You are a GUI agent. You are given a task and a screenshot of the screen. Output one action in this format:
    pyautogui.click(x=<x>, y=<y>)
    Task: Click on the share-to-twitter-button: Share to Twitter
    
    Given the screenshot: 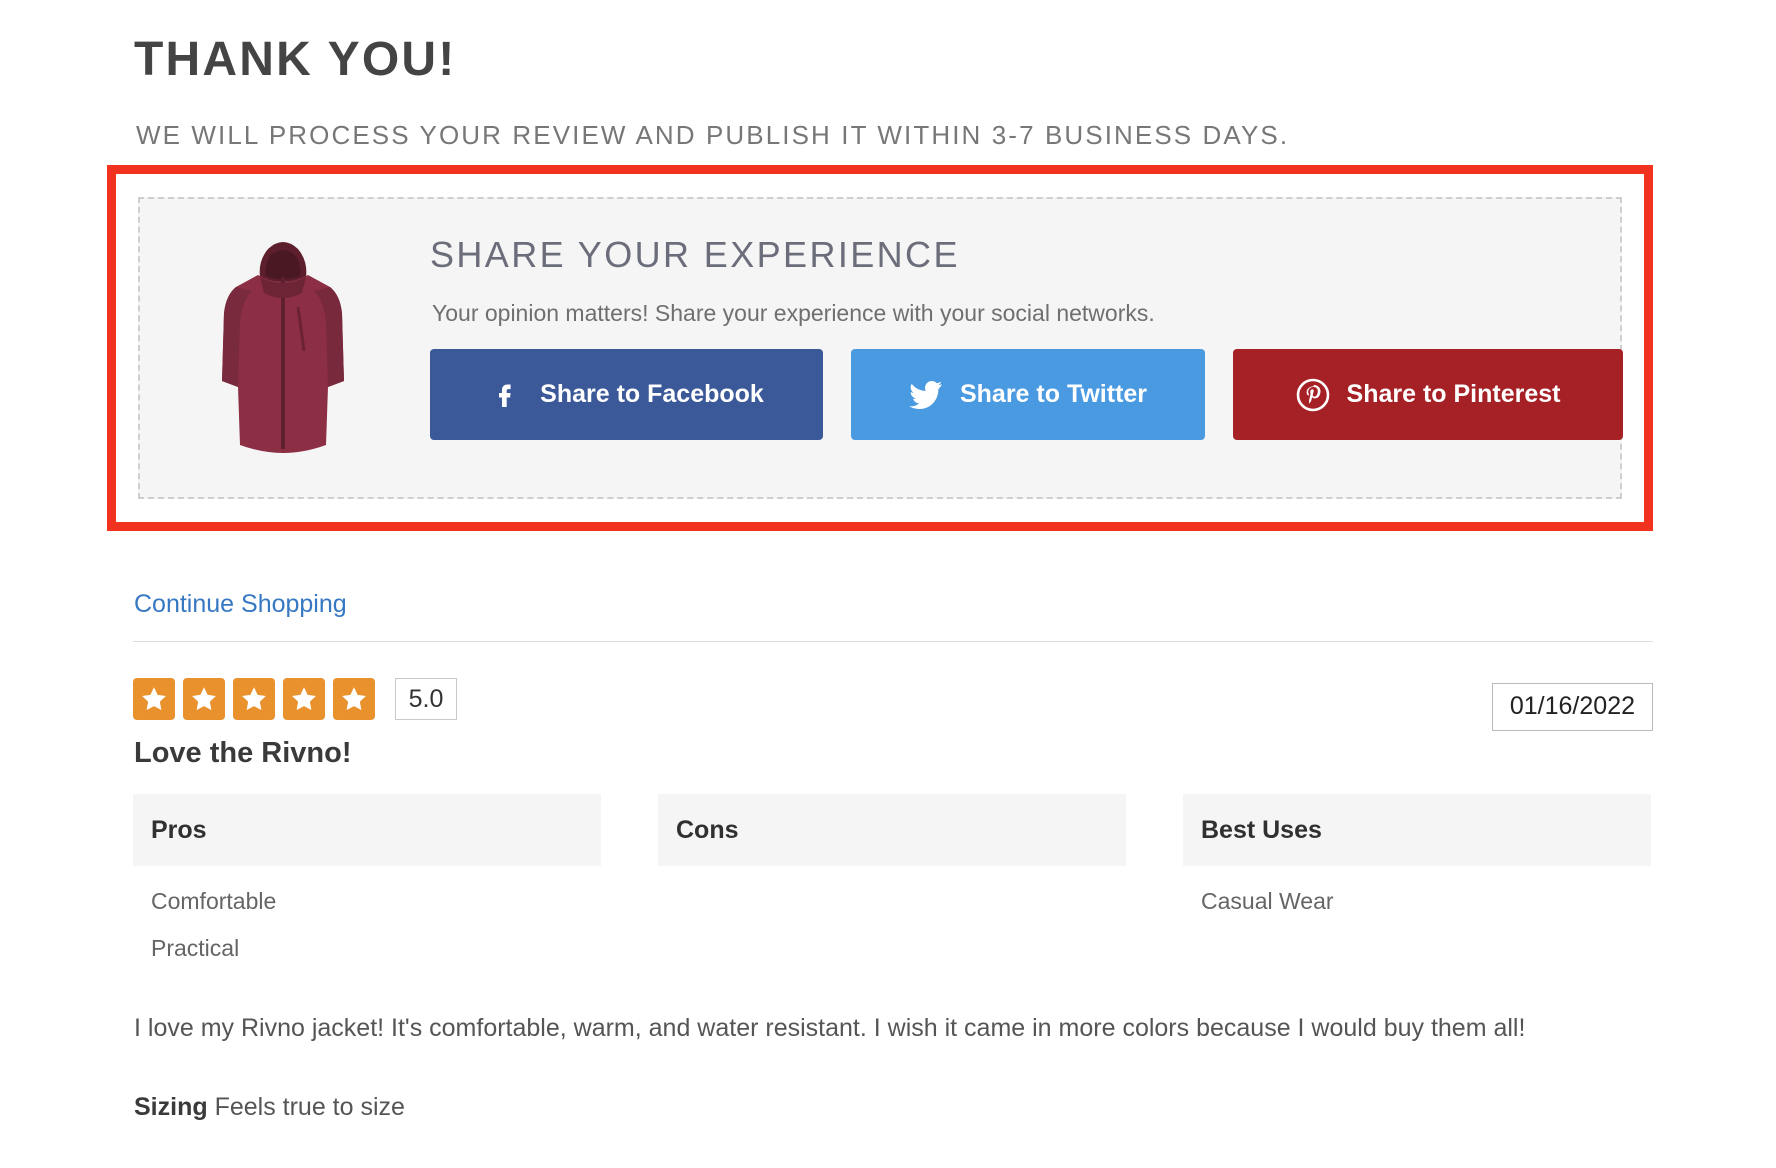 What is the action you would take?
    pyautogui.click(x=1028, y=394)
    